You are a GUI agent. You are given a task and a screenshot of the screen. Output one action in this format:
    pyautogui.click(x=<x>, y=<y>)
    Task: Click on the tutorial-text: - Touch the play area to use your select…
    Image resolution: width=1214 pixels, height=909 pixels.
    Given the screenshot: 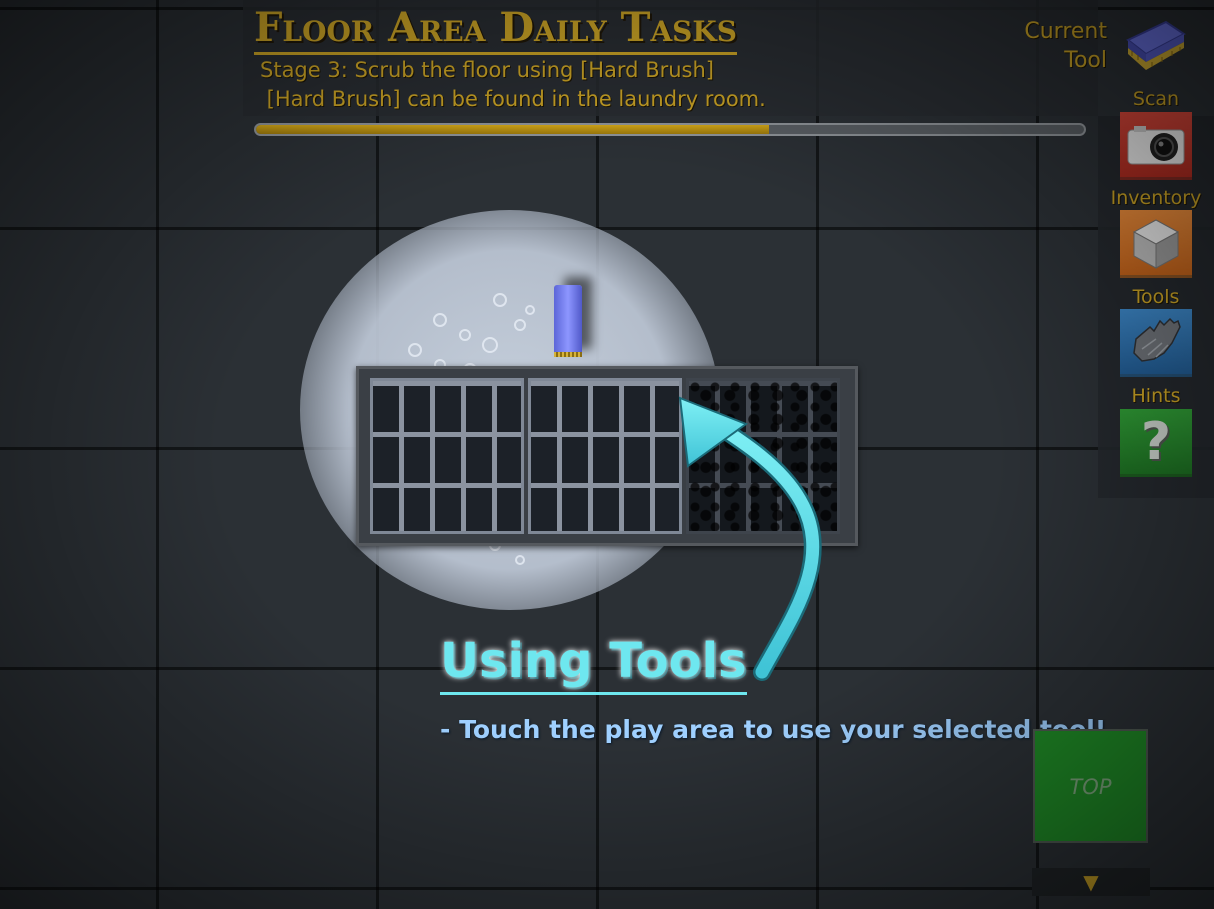 What is the action you would take?
    pyautogui.click(x=773, y=729)
    